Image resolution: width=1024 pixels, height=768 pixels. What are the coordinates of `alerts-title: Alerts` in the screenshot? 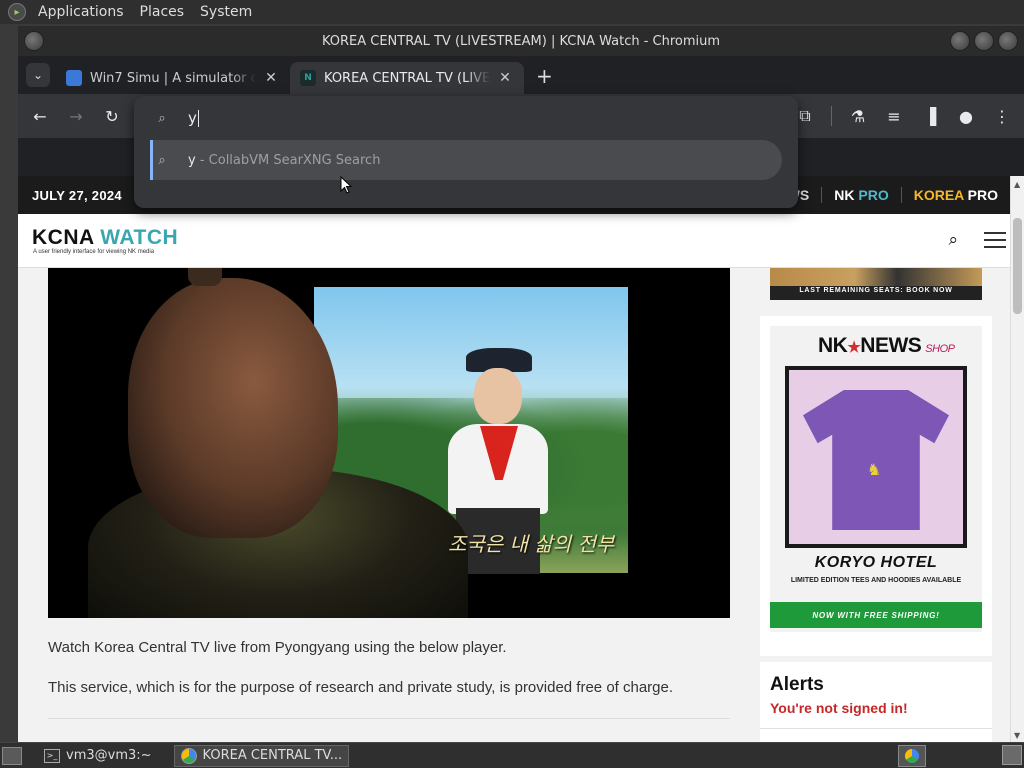 It's located at (797, 684).